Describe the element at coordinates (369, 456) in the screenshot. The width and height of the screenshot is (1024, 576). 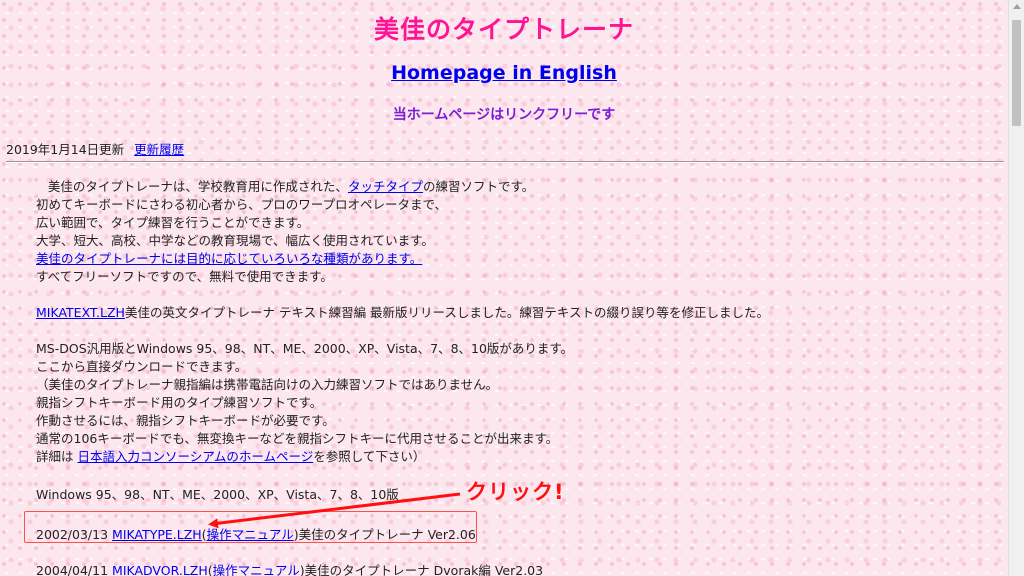
I see `versions-text: を参照して下さい）` at that location.